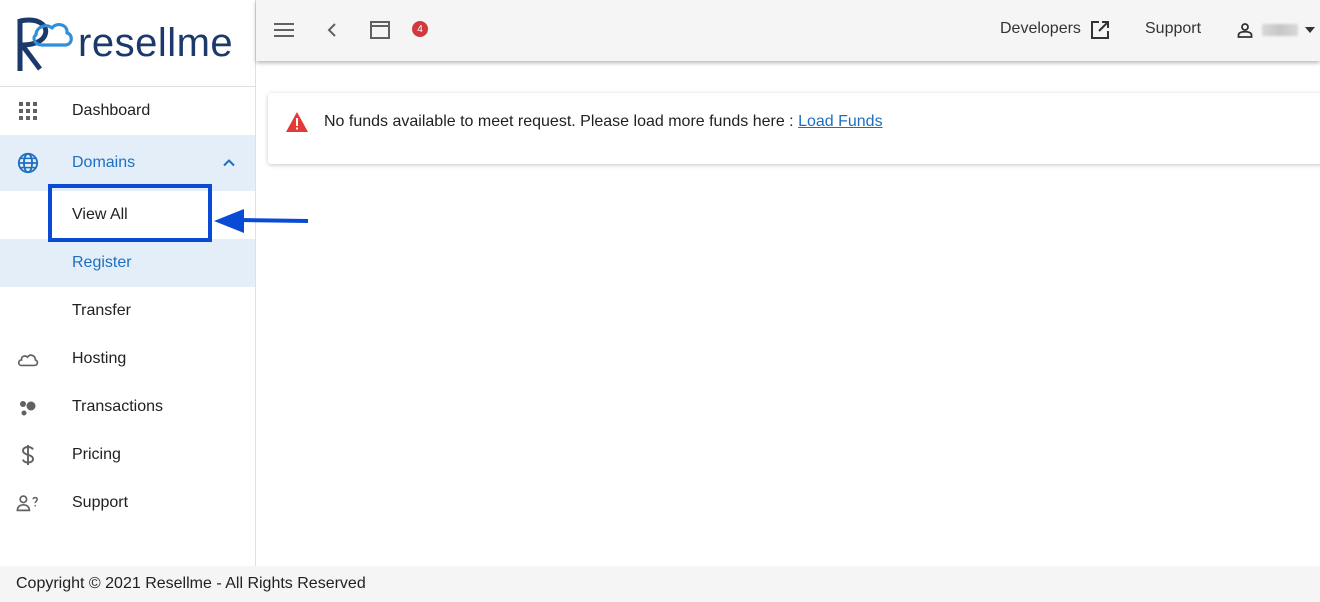 The width and height of the screenshot is (1320, 602). Describe the element at coordinates (100, 502) in the screenshot. I see `sidebar-item-label: Support` at that location.